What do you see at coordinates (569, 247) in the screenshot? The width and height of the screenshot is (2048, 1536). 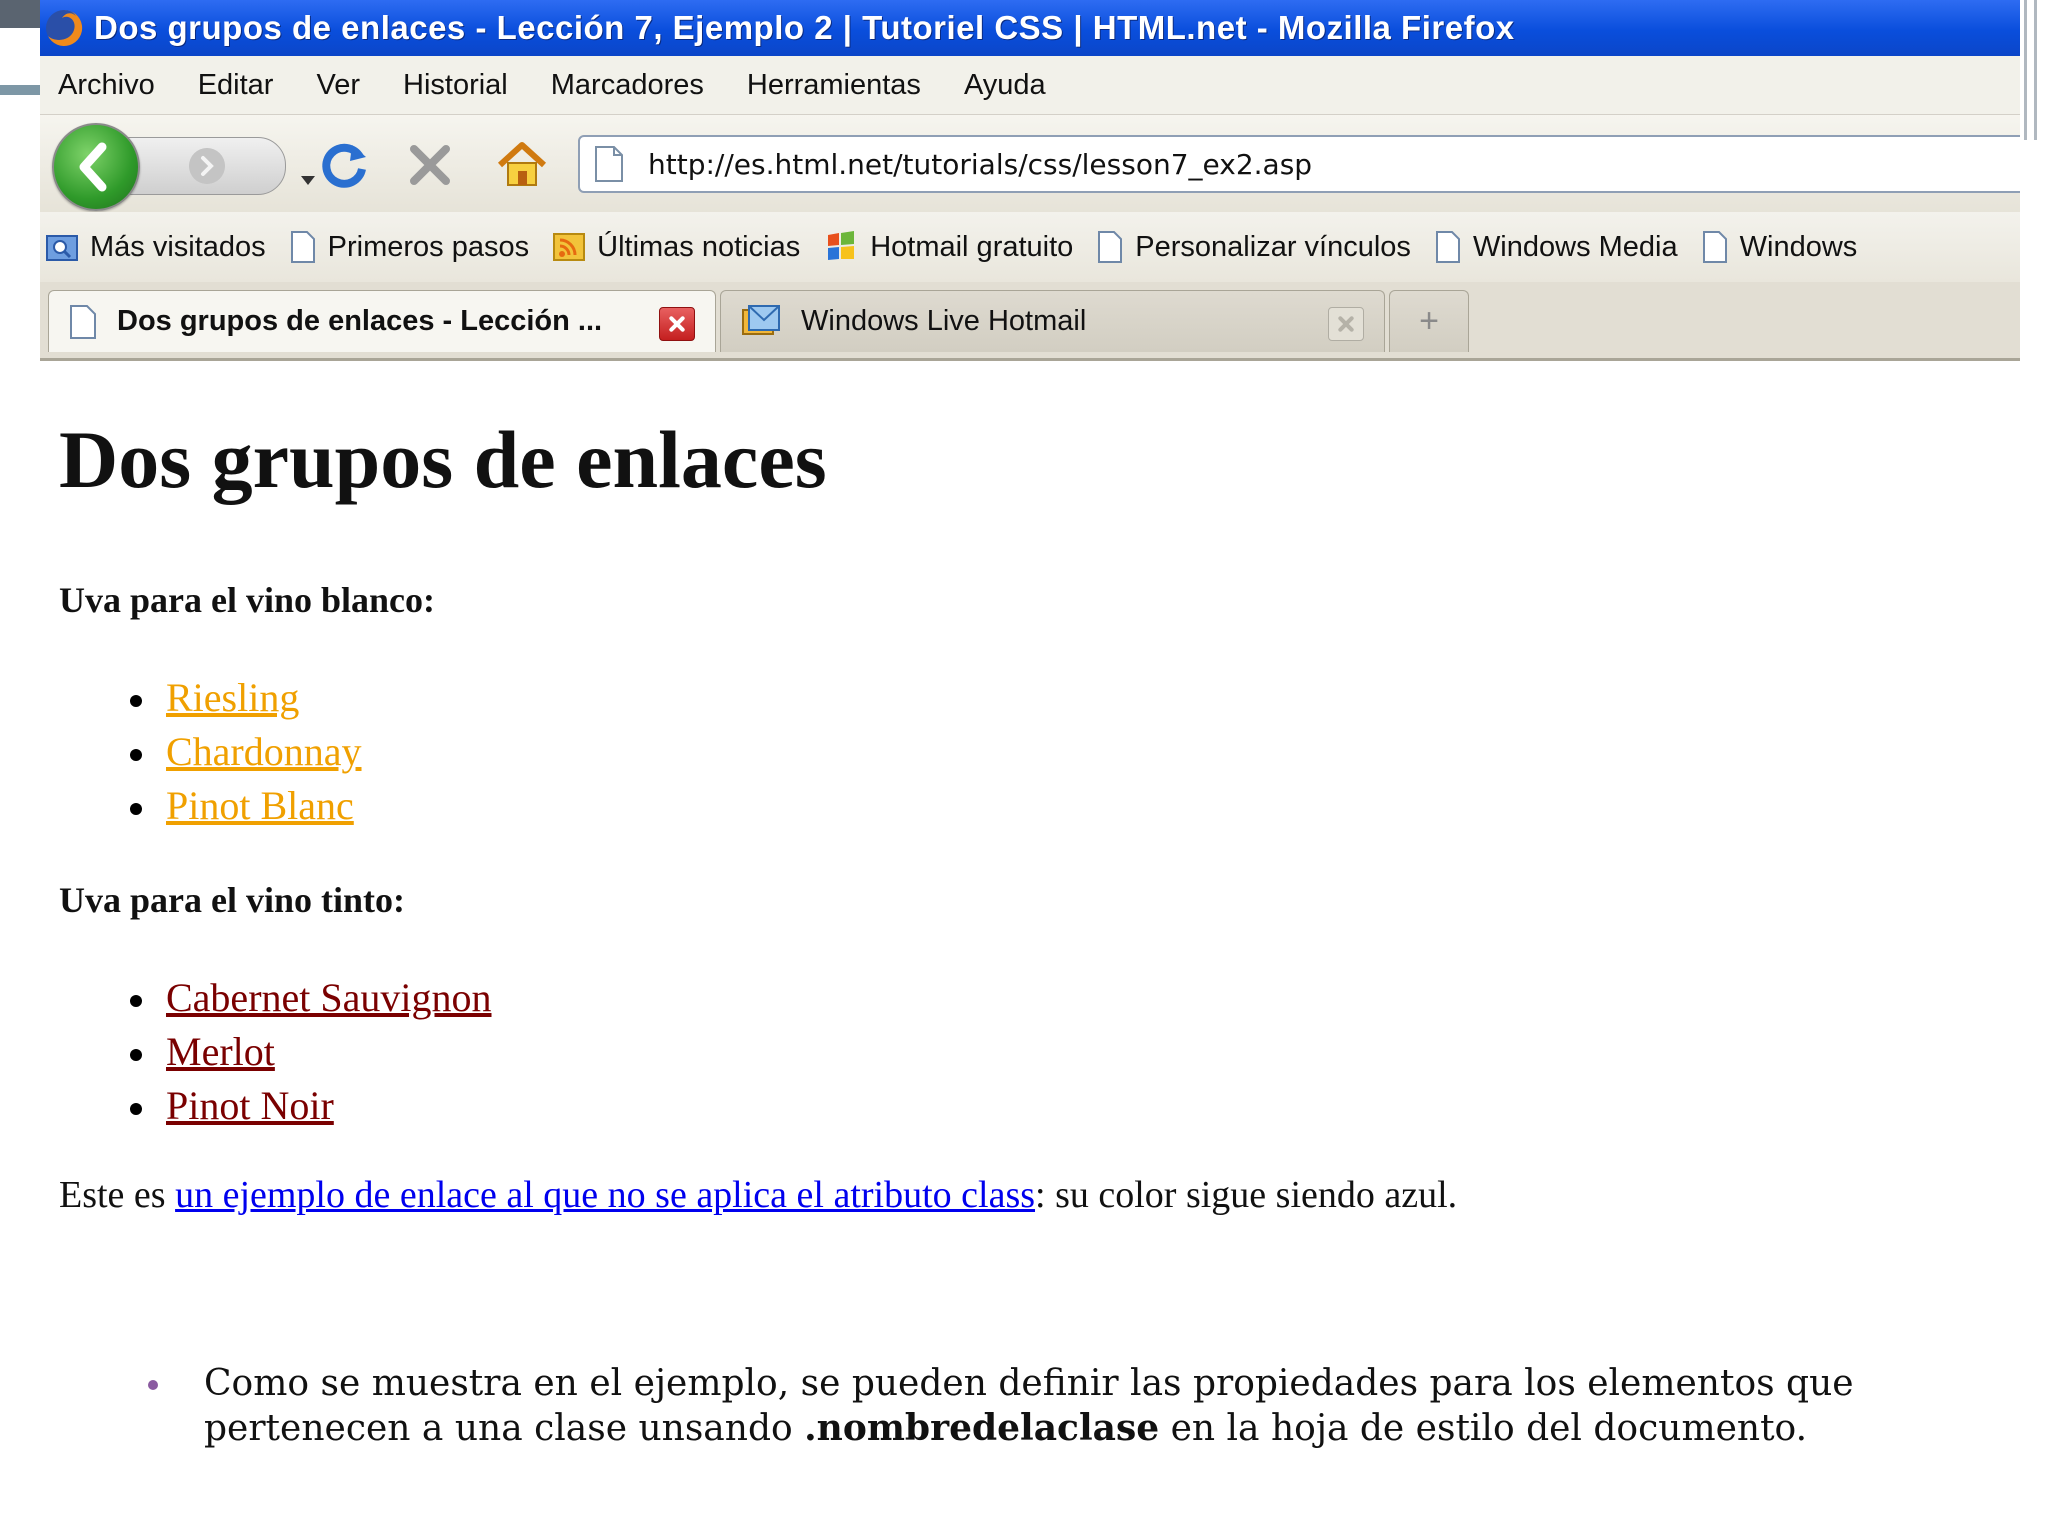 I see `rss-icon` at bounding box center [569, 247].